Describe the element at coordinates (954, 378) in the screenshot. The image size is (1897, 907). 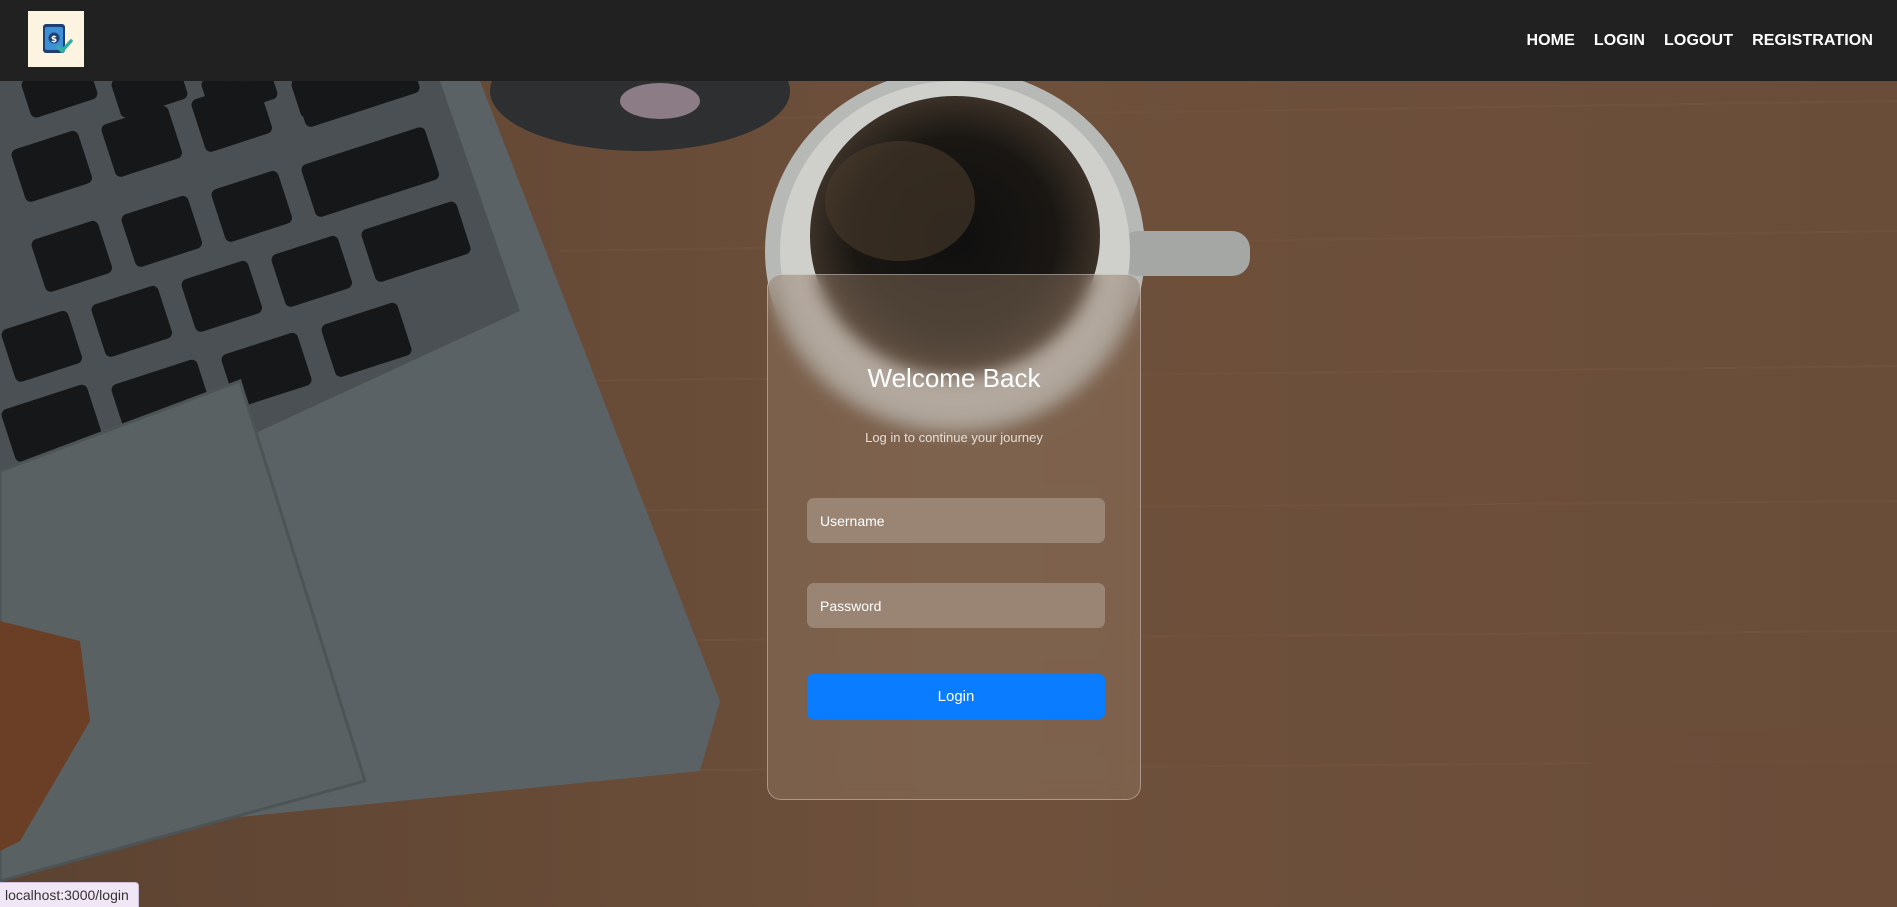
I see `login-title: Welcome Back` at that location.